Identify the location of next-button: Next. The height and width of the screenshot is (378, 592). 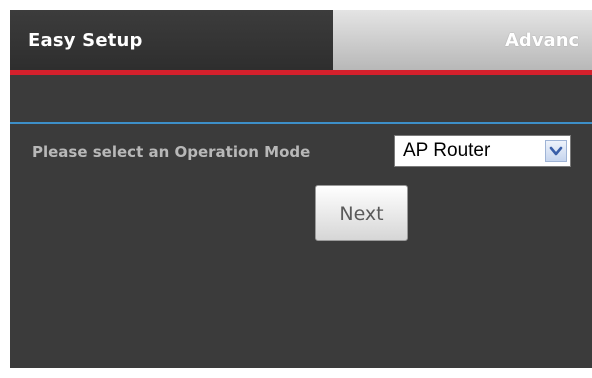
(361, 213).